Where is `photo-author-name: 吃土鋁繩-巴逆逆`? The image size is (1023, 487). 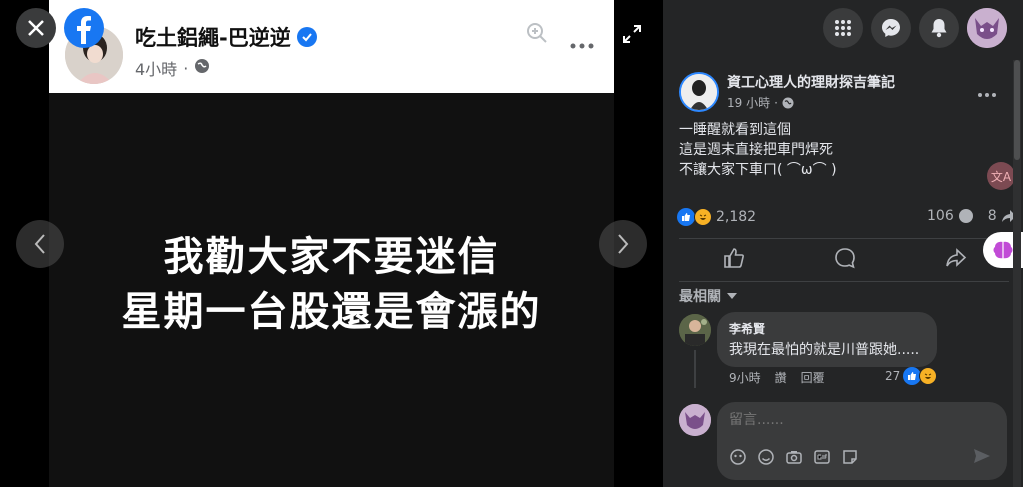 photo-author-name: 吃土鋁繩-巴逆逆 is located at coordinates (226, 37).